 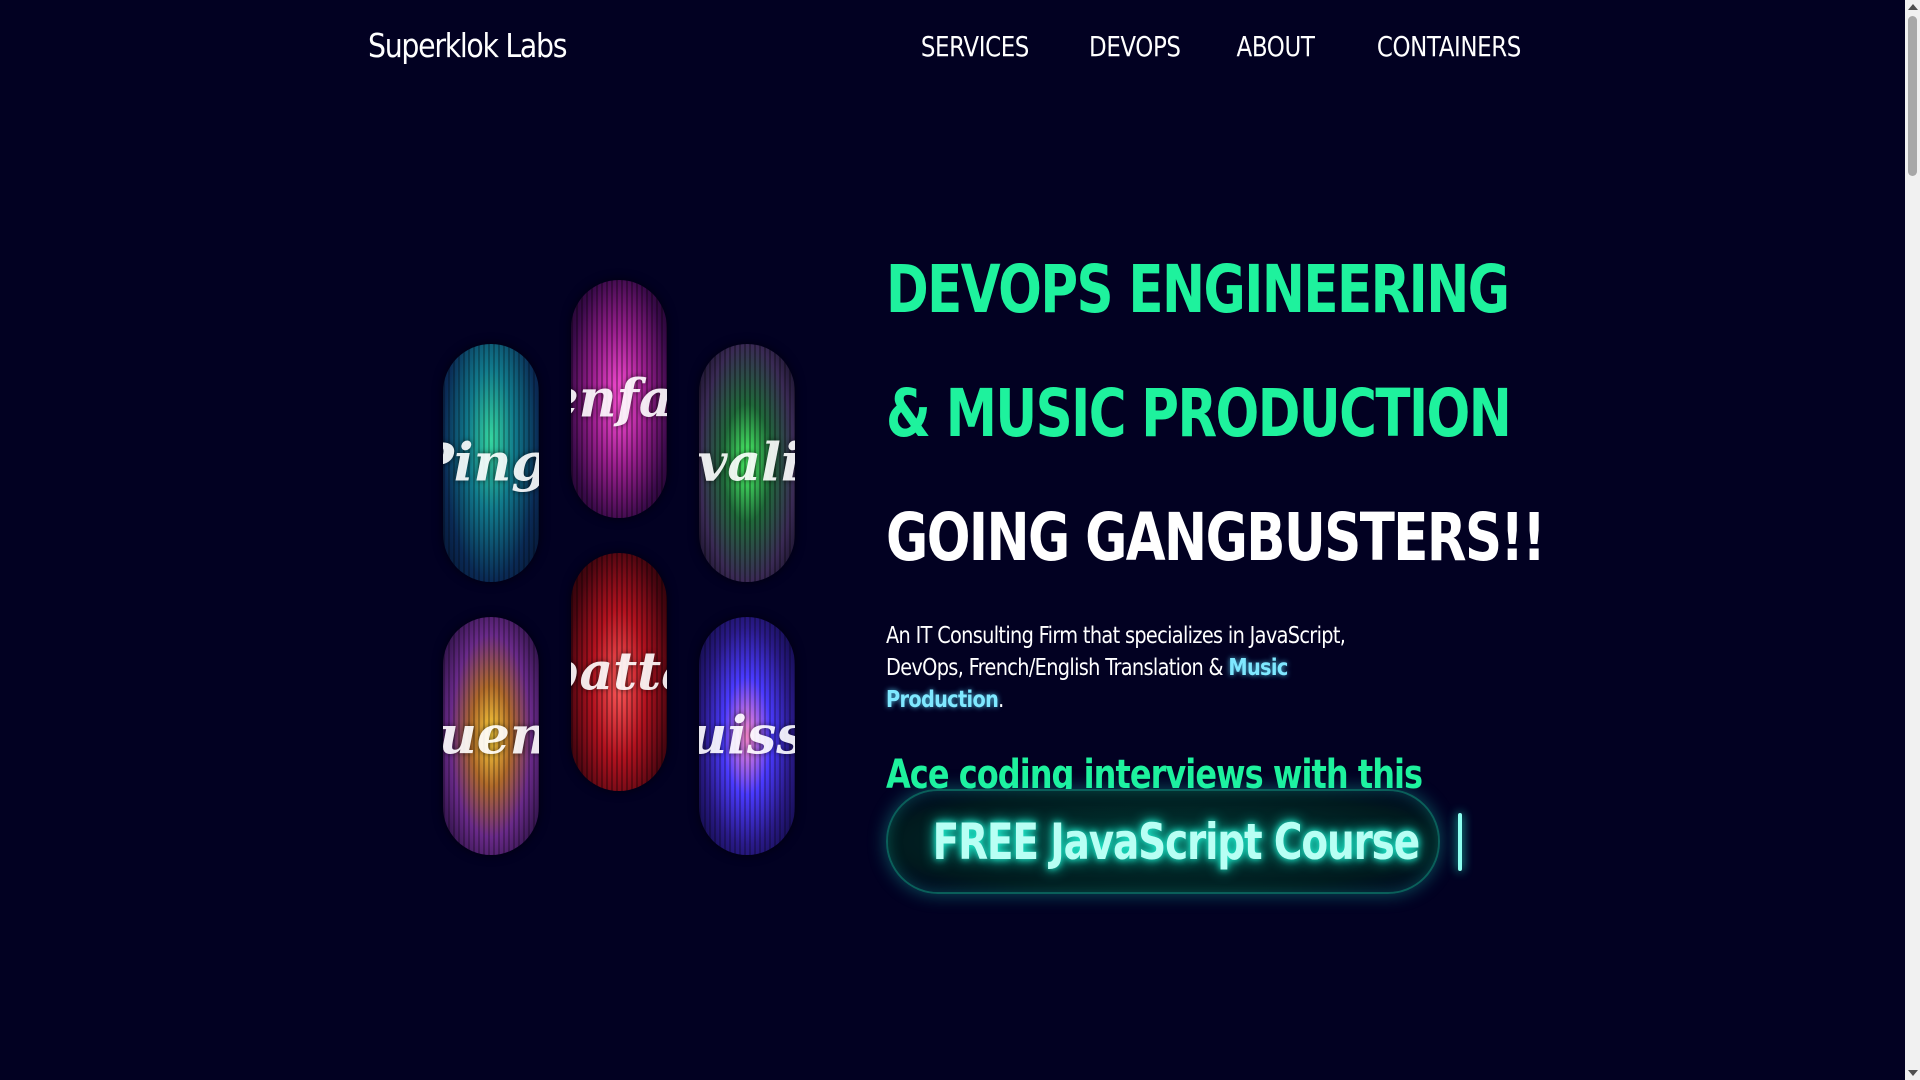 I want to click on pill-text-5: batta, so click(x=619, y=672).